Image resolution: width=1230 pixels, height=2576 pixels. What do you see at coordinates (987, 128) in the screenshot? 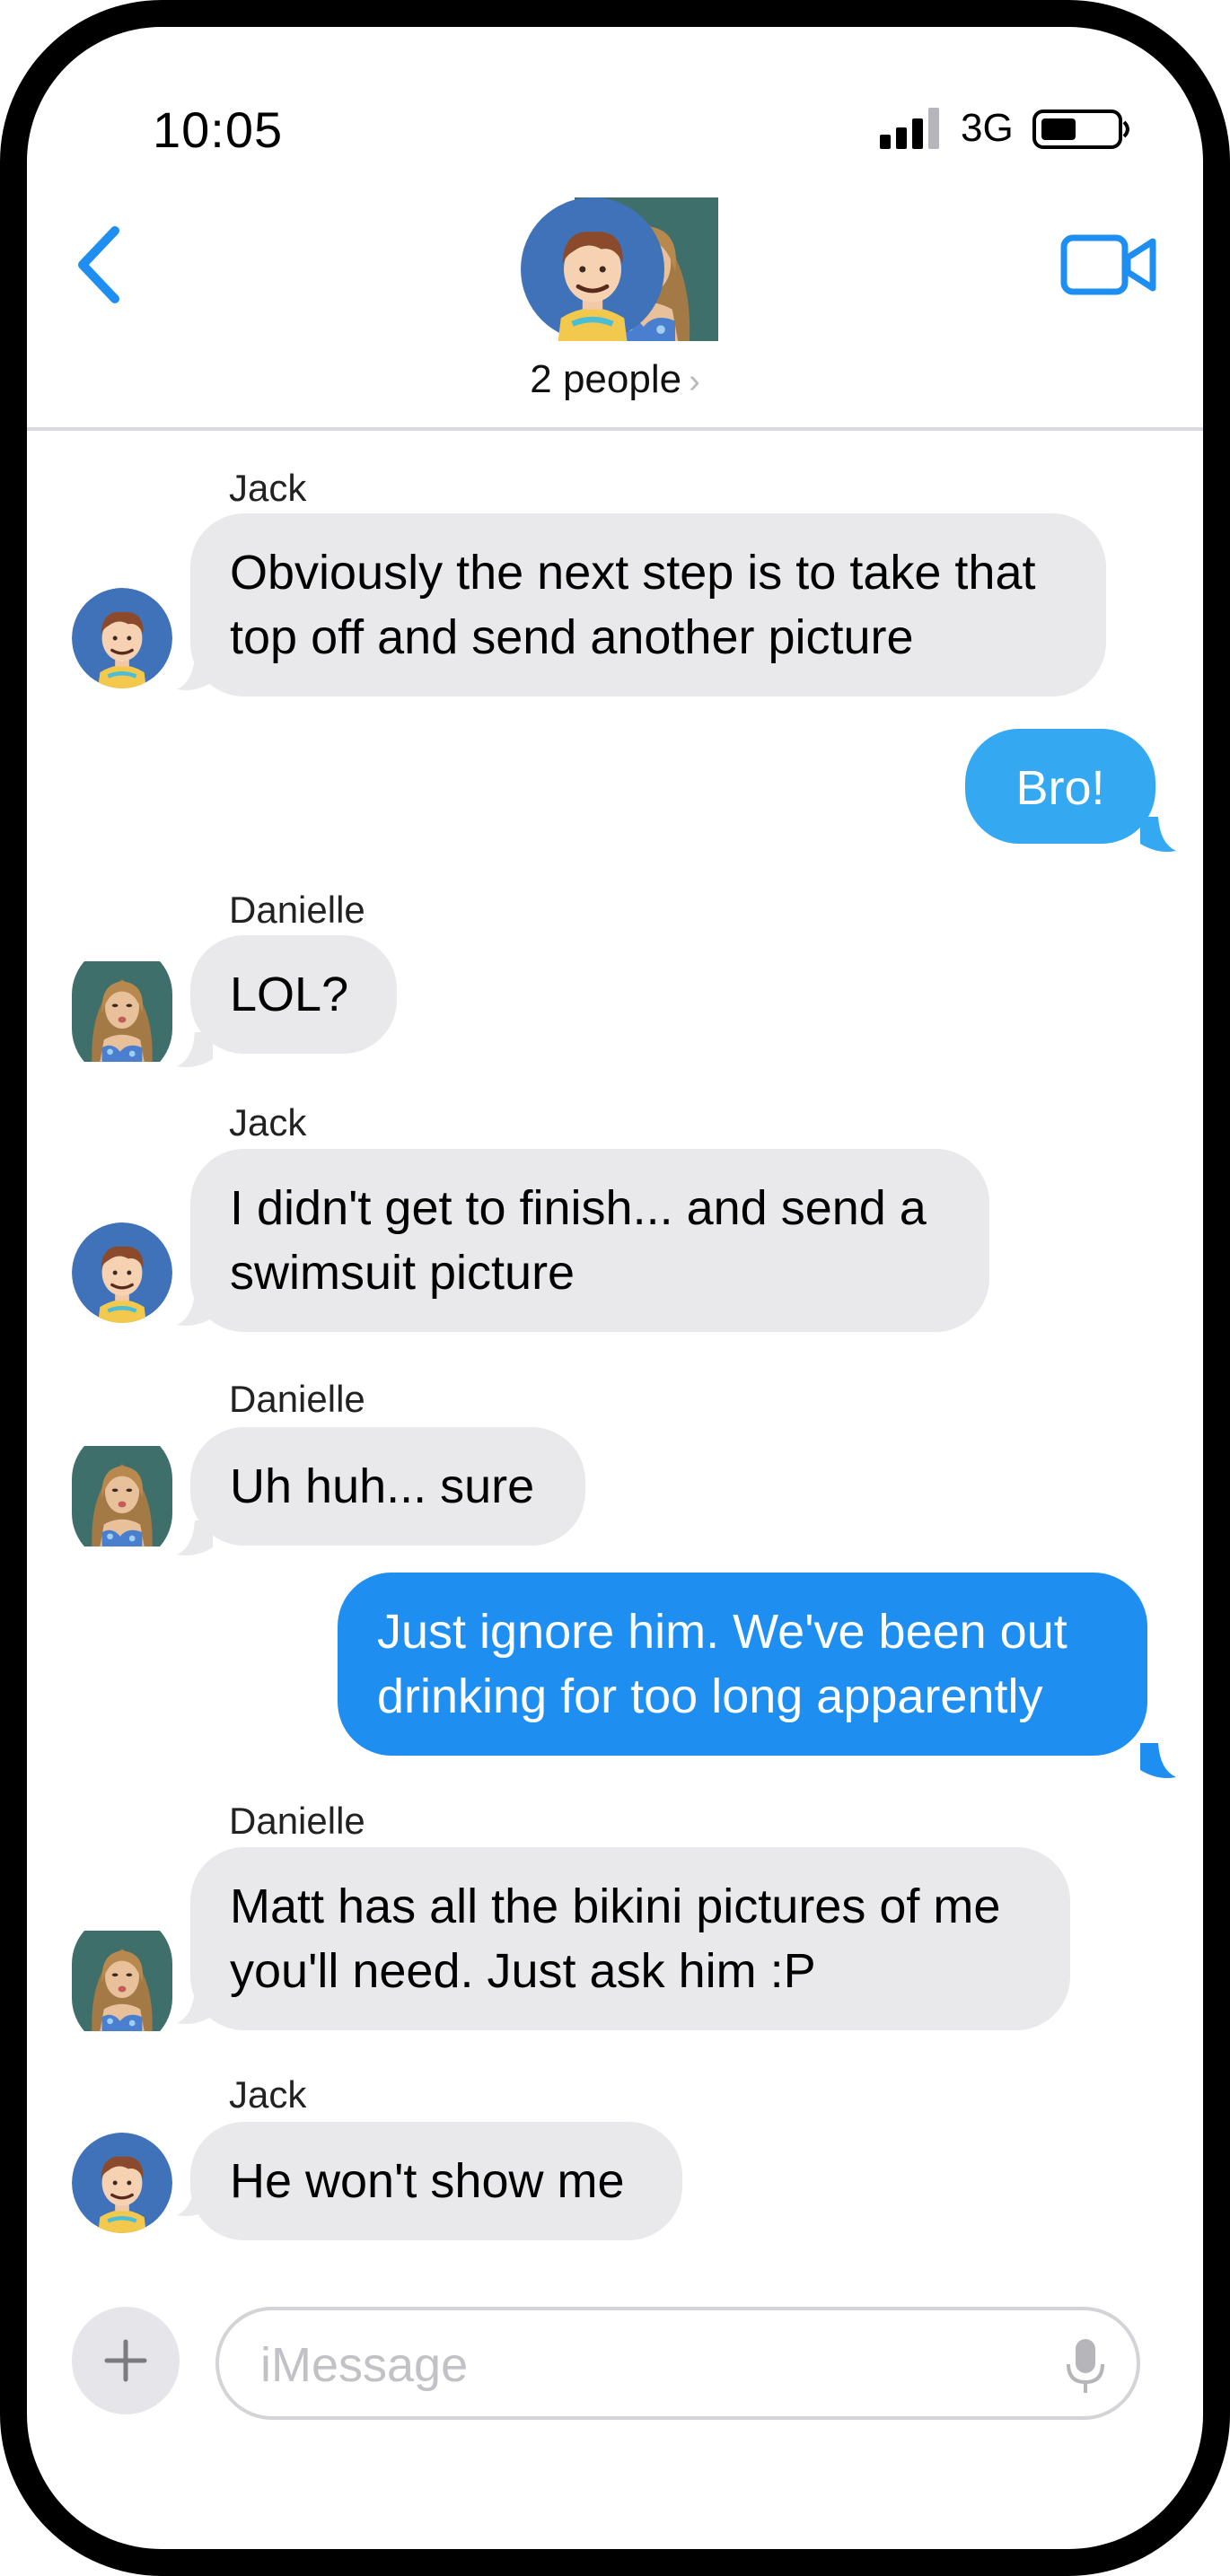
I see `network-type: 3G` at bounding box center [987, 128].